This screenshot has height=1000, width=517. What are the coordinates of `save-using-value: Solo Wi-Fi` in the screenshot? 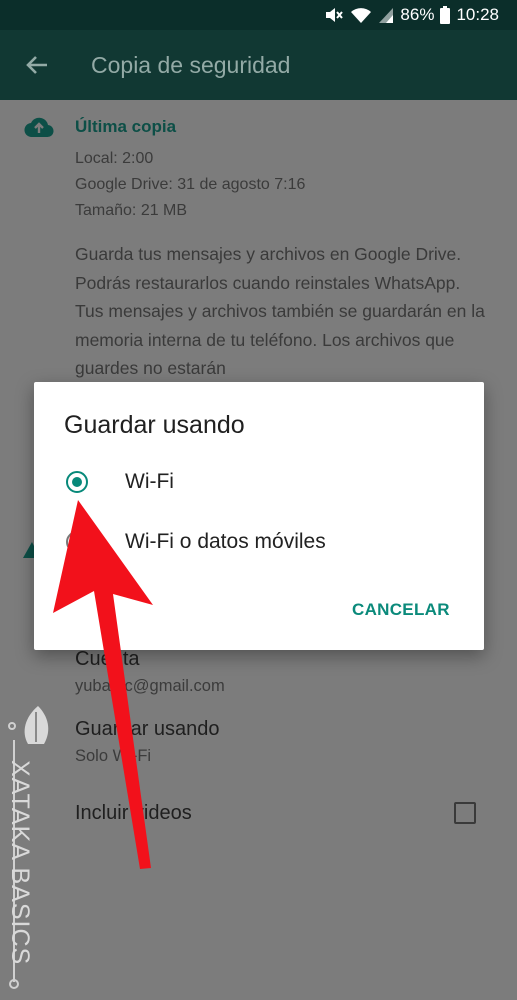 It's located at (113, 756).